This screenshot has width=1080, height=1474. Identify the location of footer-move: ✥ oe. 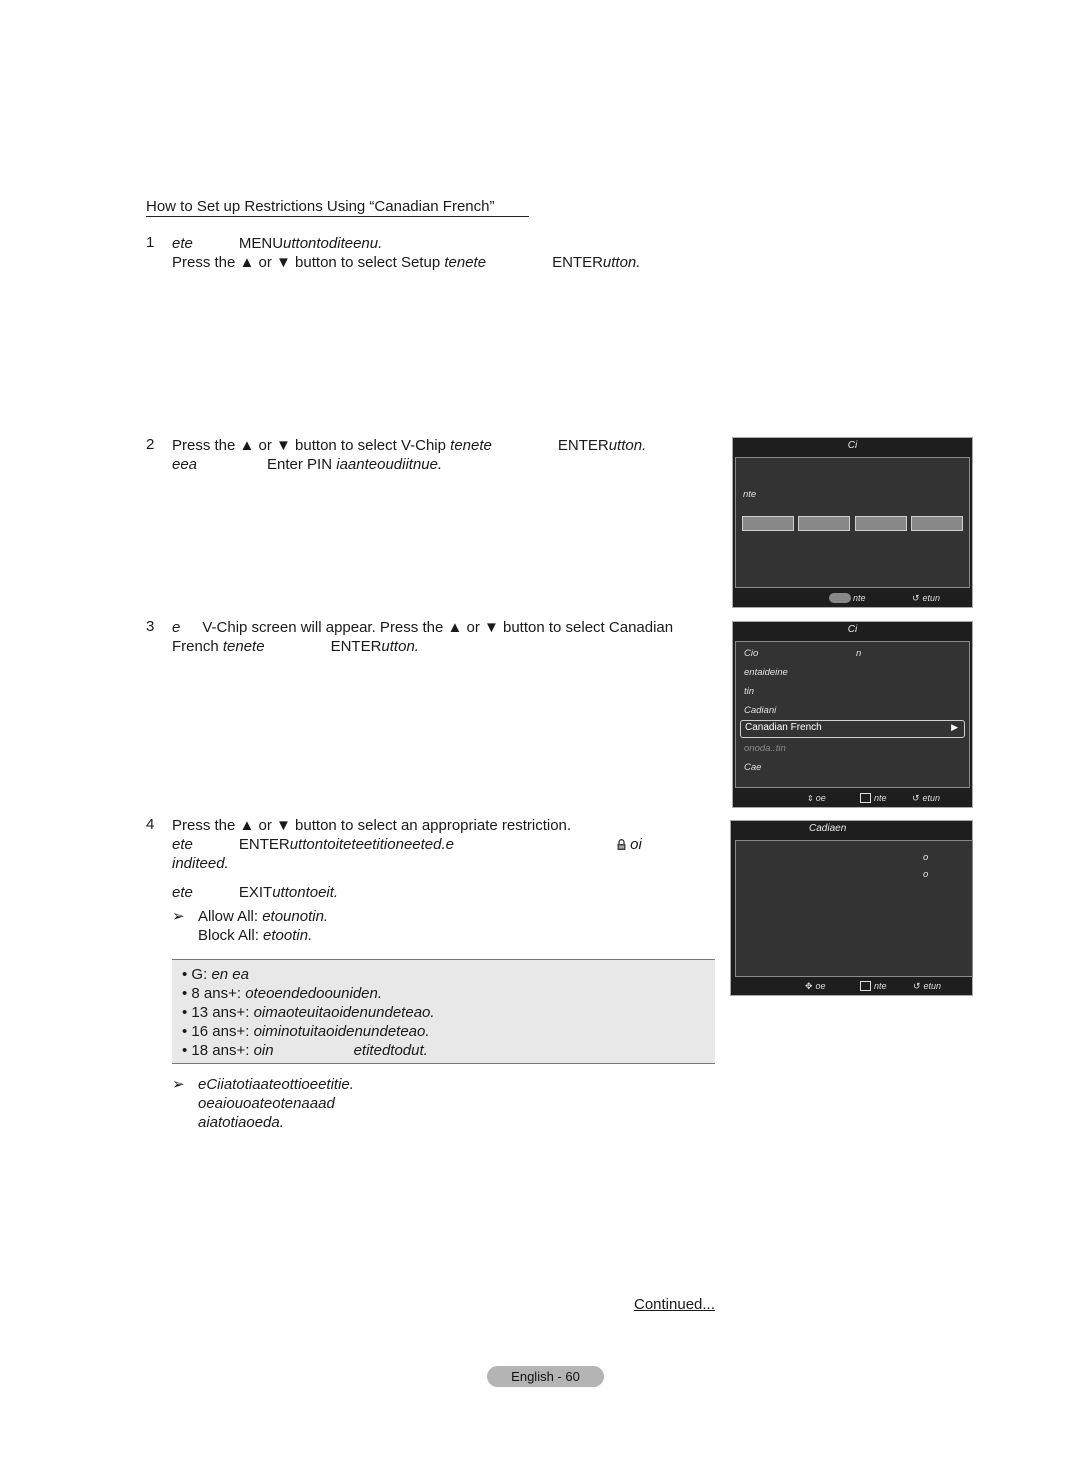
(815, 986).